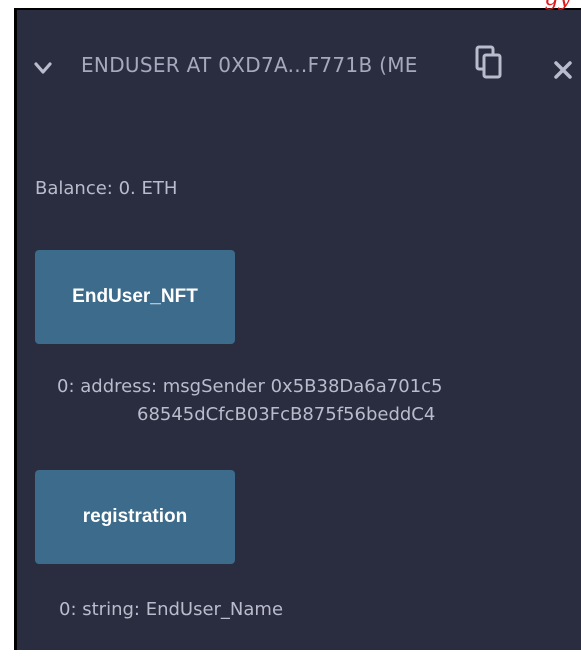  What do you see at coordinates (43, 68) in the screenshot?
I see `chevron-down-icon` at bounding box center [43, 68].